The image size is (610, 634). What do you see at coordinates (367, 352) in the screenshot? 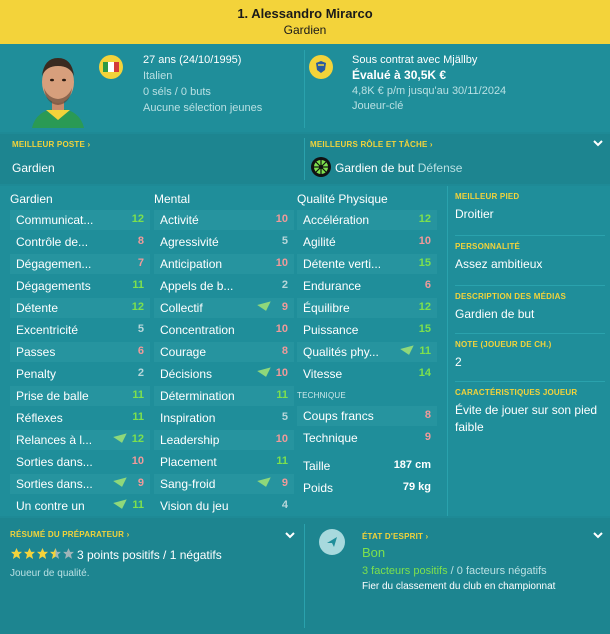
I see `attribute-row: Qualités phy... 11` at bounding box center [367, 352].